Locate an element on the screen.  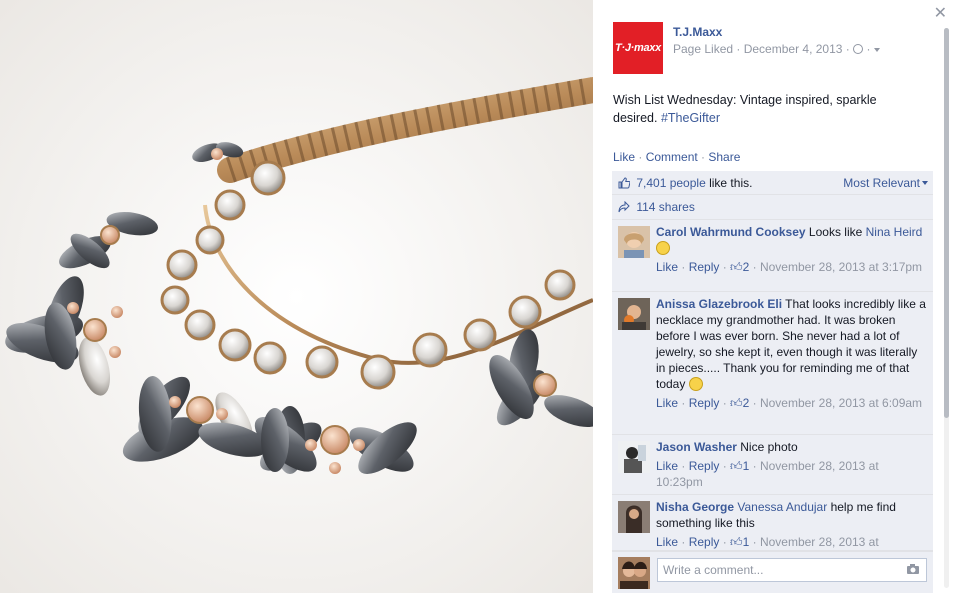
globe-icon is located at coordinates (858, 49).